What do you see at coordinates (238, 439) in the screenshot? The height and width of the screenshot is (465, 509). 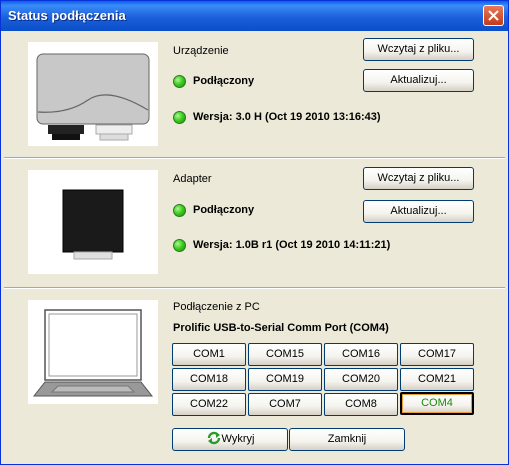 I see `detect-button-label: Wykryj` at bounding box center [238, 439].